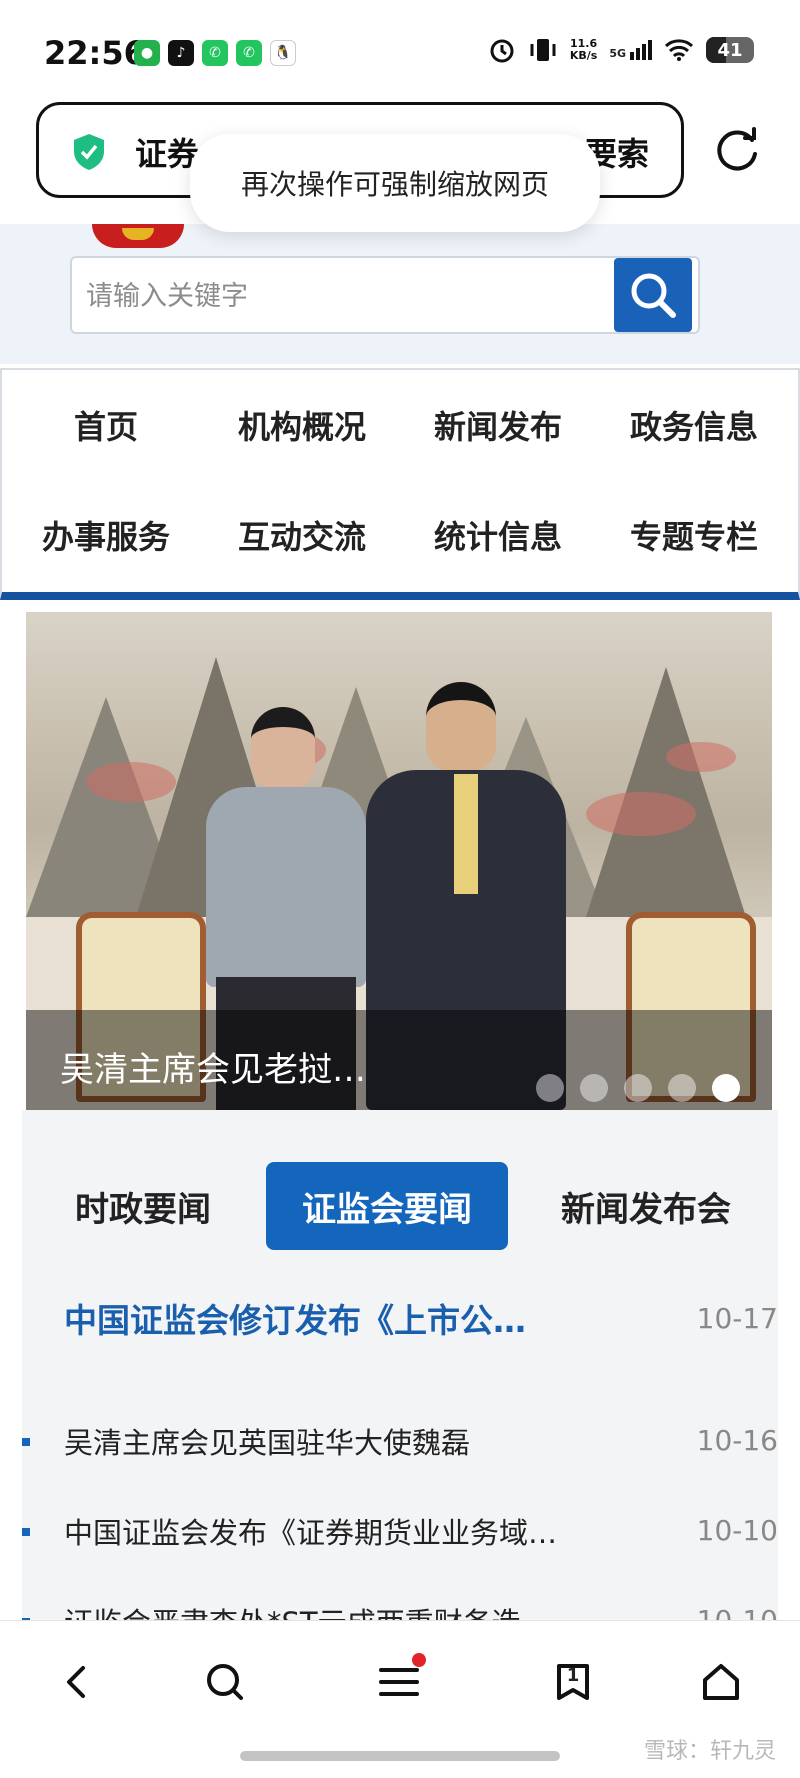  What do you see at coordinates (374, 1441) in the screenshot?
I see `news-item-title: 吴清主席会见英国驻华大使魏磊` at bounding box center [374, 1441].